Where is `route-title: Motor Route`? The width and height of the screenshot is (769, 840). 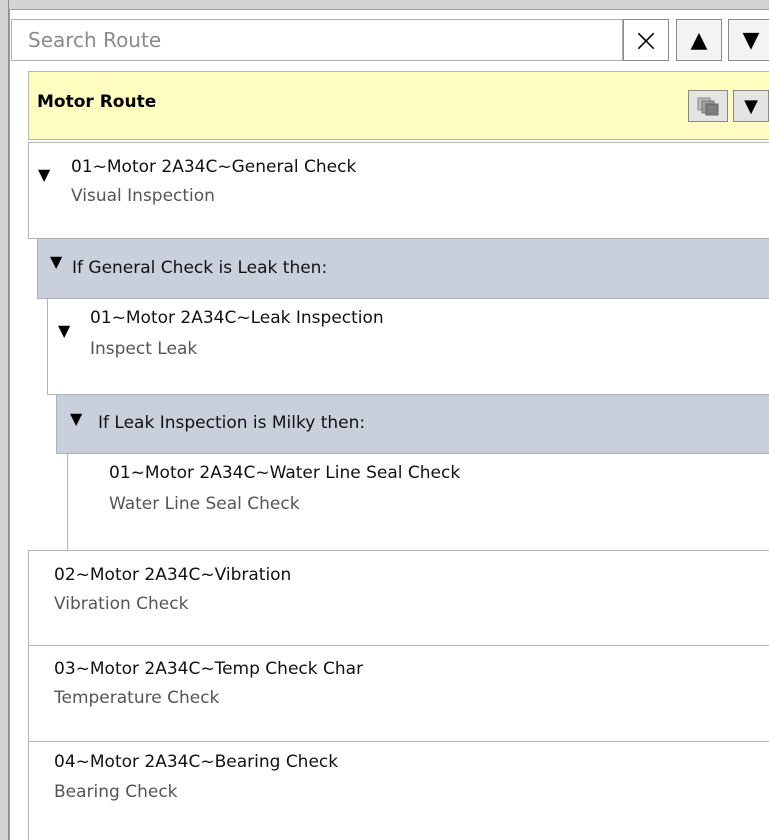 route-title: Motor Route is located at coordinates (97, 102).